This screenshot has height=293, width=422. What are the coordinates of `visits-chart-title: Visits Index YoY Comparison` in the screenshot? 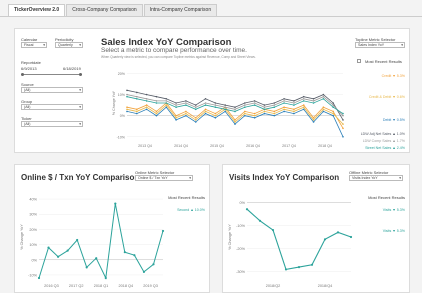 It's located at (284, 177).